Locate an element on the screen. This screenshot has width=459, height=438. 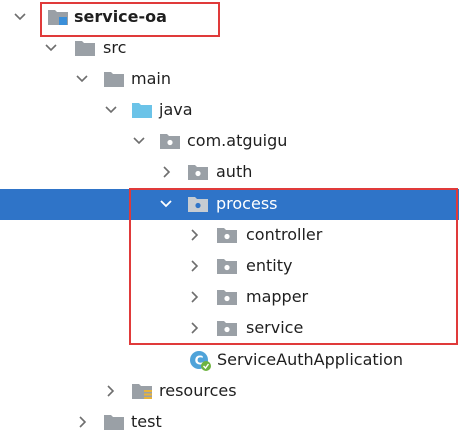
tree-row-com-atguigu: com.atguigu is located at coordinates (229, 141).